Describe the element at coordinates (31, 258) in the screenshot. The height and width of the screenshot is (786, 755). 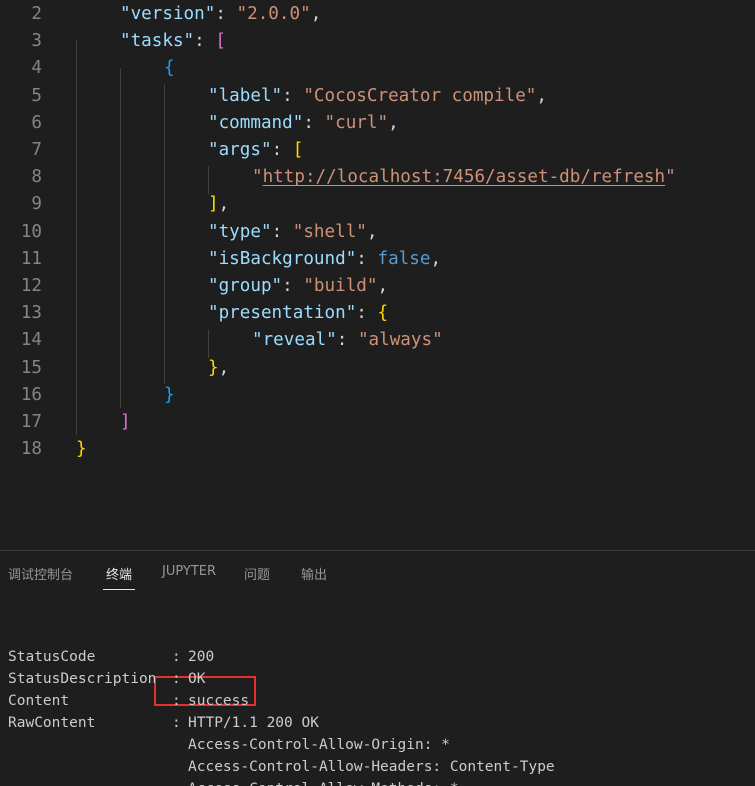
I see `line-number: 11` at that location.